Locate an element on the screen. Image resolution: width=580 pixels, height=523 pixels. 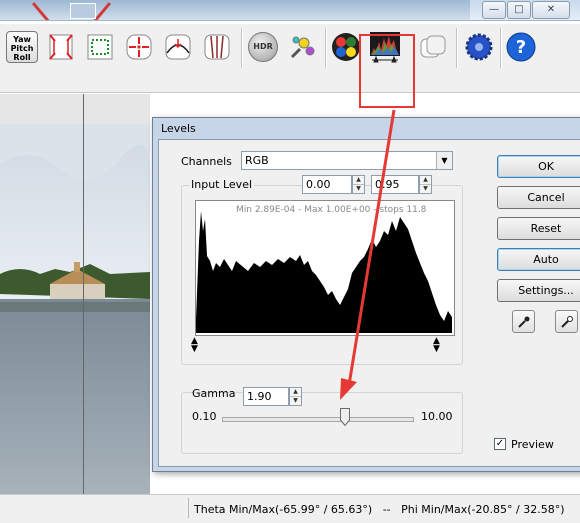
gamma-label: Gamma is located at coordinates (214, 393).